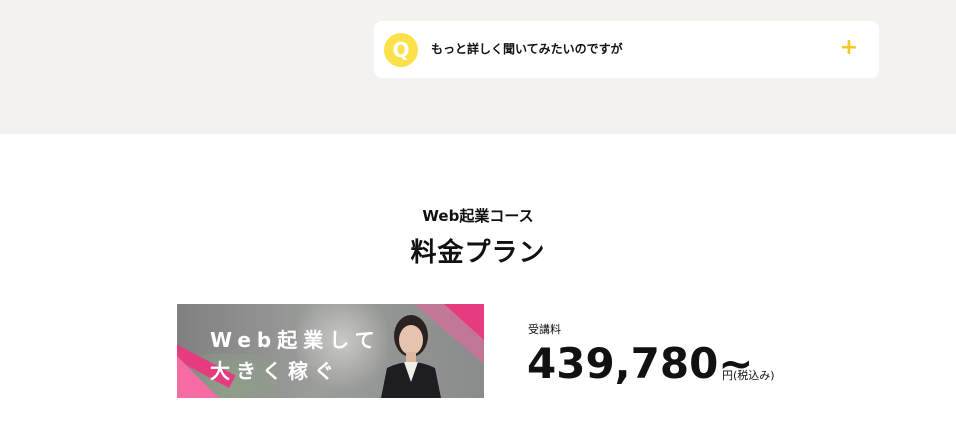 This screenshot has height=431, width=956. I want to click on fee-label: 受講料, so click(544, 329).